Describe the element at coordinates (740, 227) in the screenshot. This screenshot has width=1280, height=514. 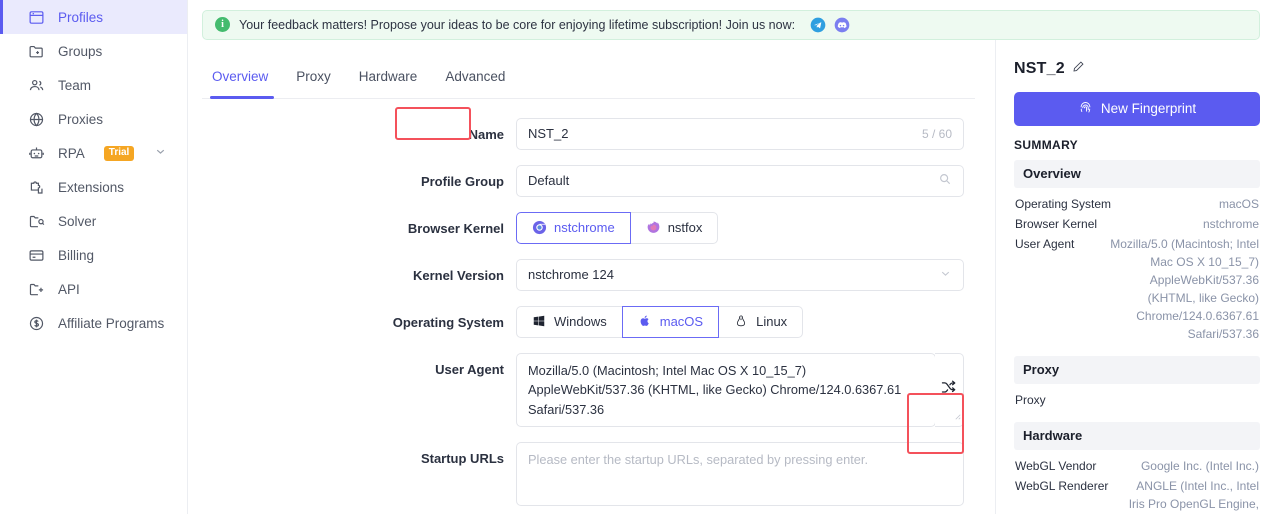
I see `browser-kernel-segmented: nstchrome nstfox` at that location.